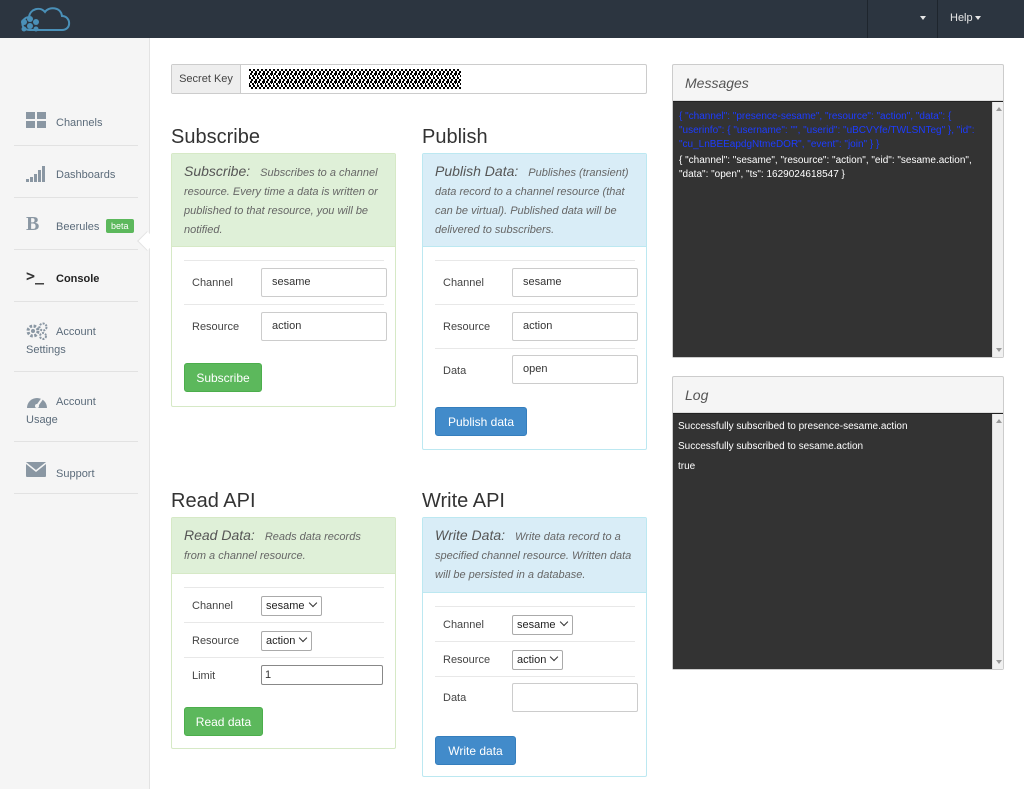 The height and width of the screenshot is (789, 1024). What do you see at coordinates (36, 469) in the screenshot?
I see `envelope-icon` at bounding box center [36, 469].